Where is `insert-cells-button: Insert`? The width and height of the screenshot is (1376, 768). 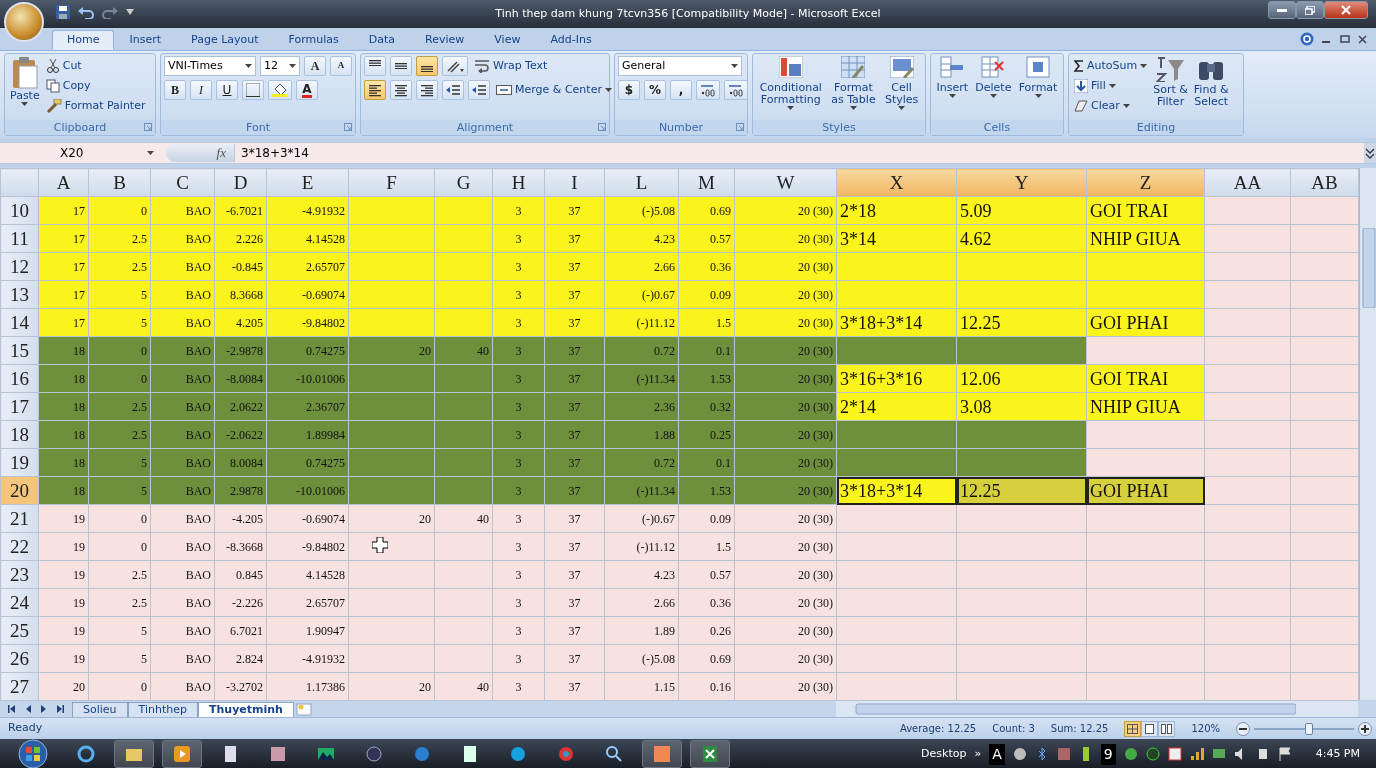
insert-cells-button: Insert is located at coordinates (952, 87).